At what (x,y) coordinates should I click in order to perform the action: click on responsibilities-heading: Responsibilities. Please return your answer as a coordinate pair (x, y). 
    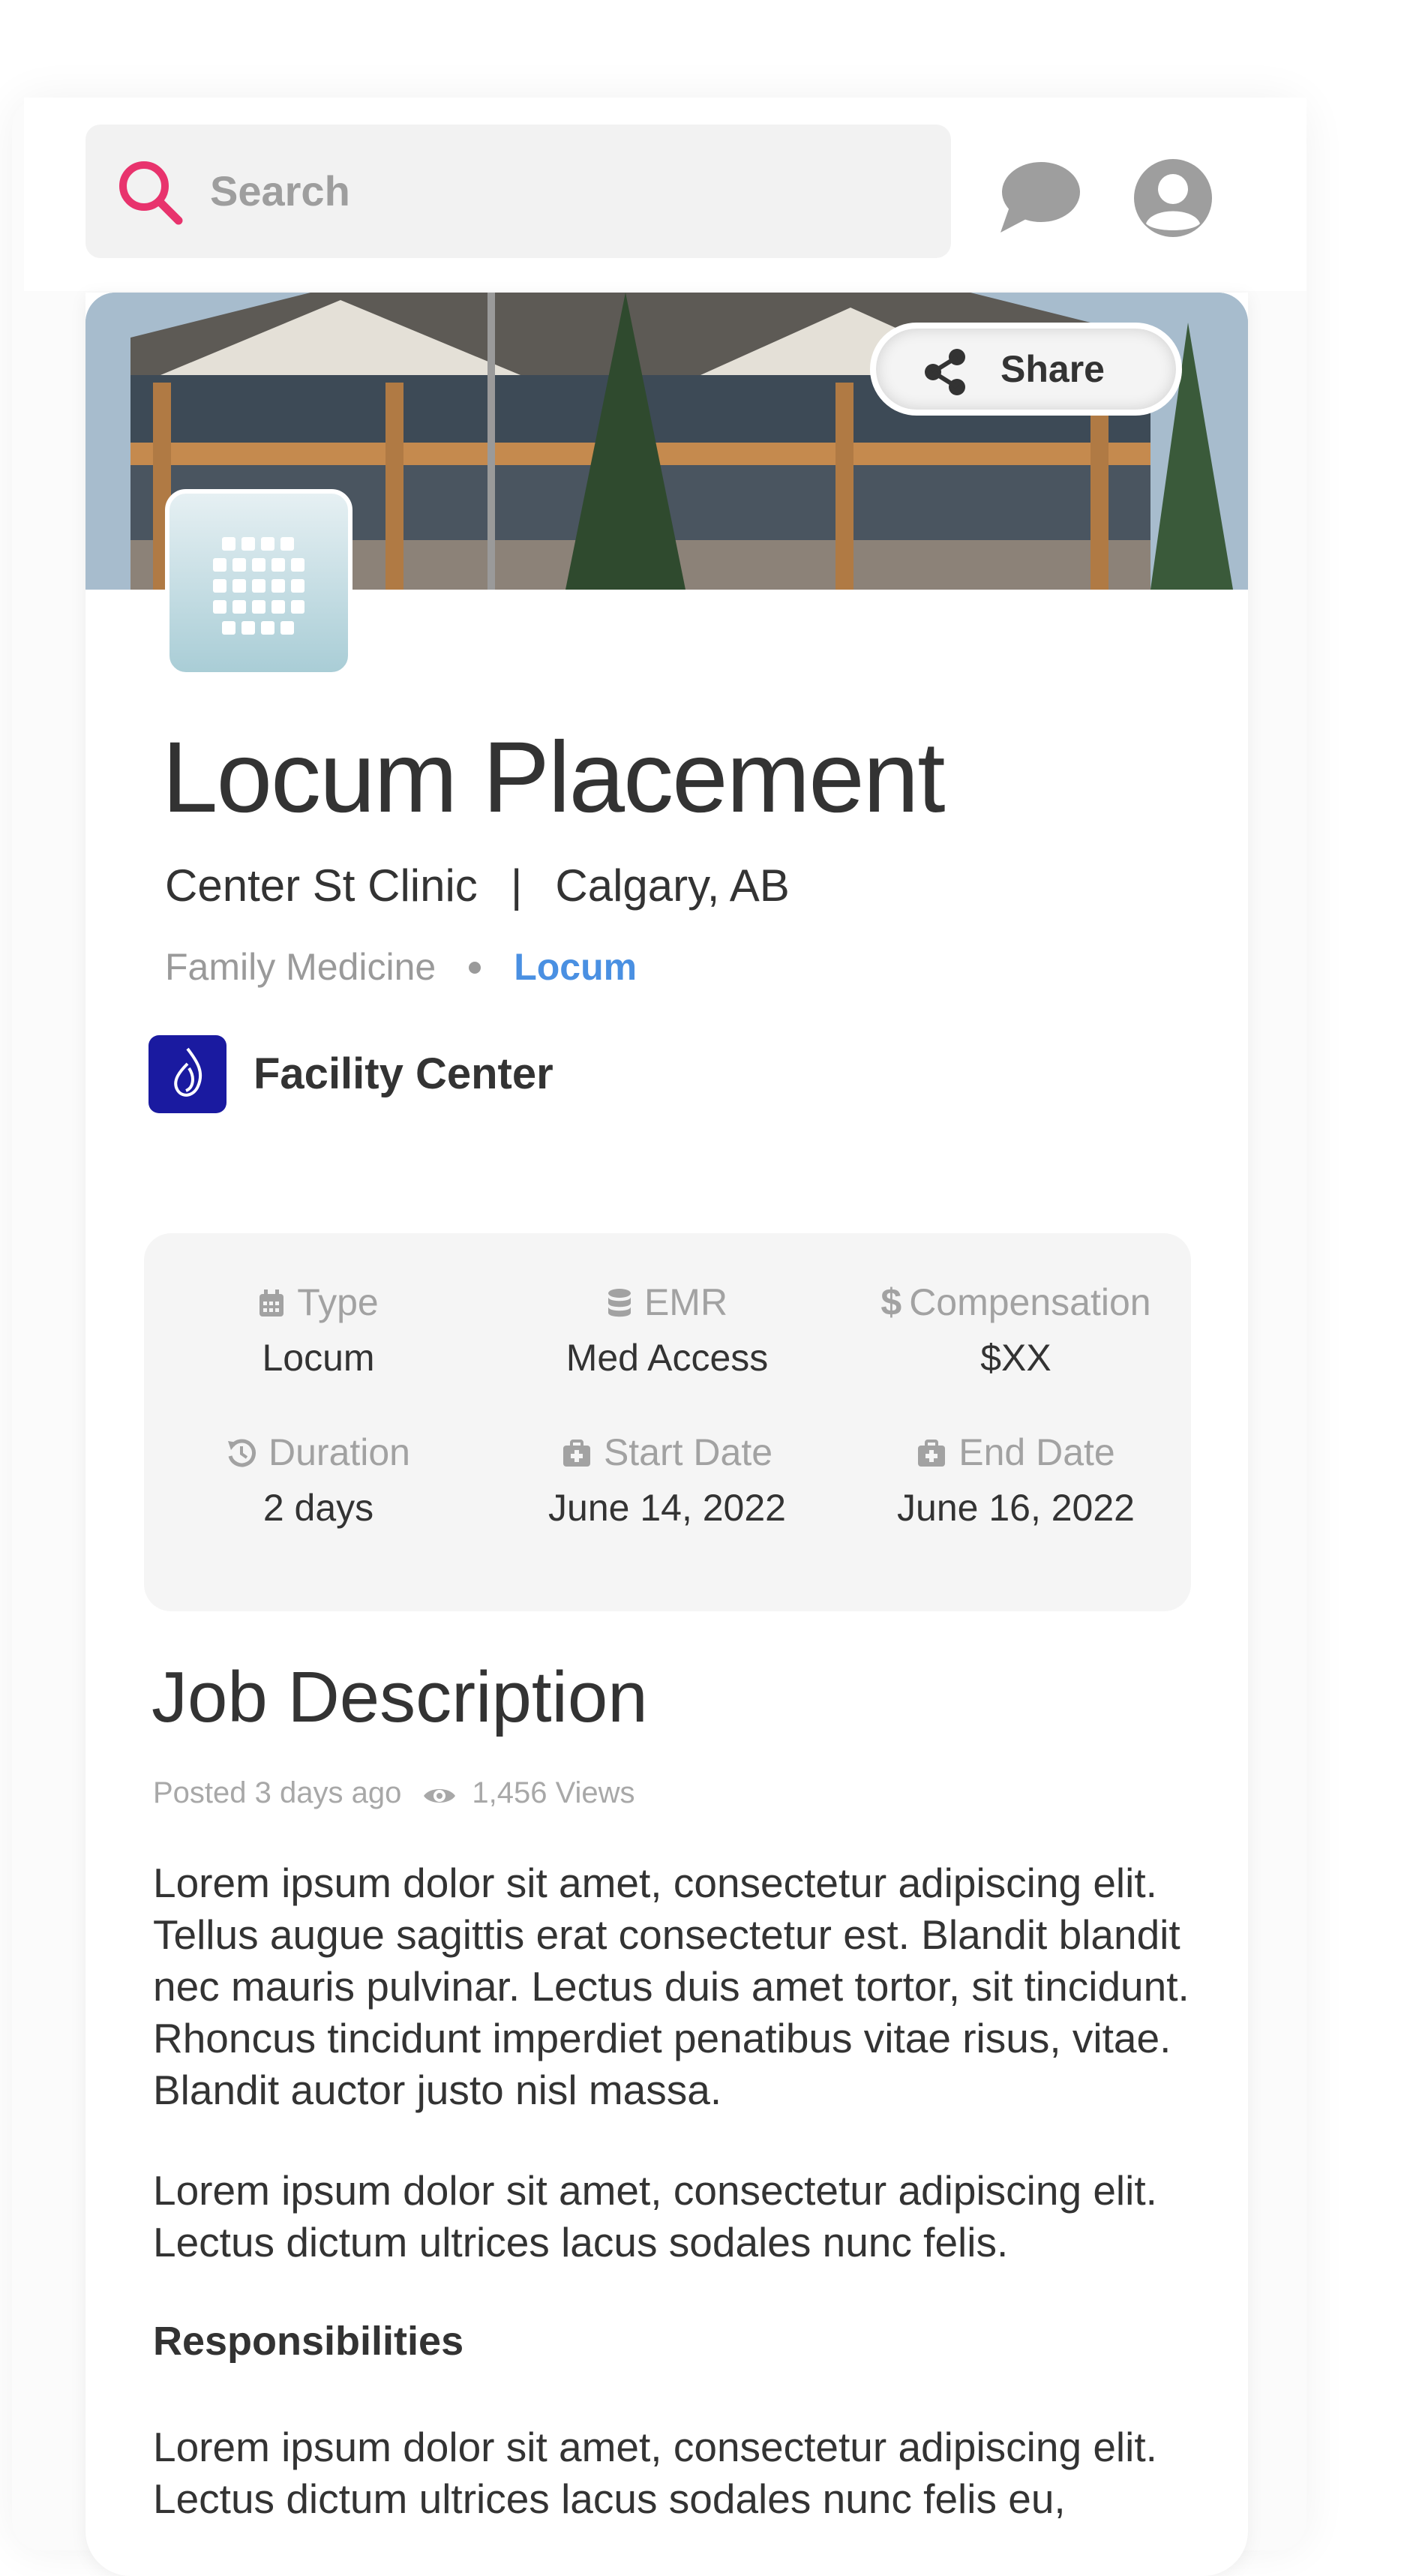
    Looking at the image, I should click on (308, 2341).